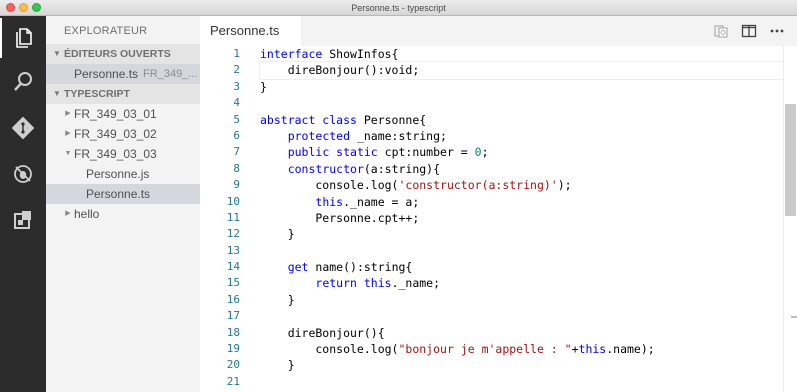 Image resolution: width=797 pixels, height=392 pixels. Describe the element at coordinates (233, 250) in the screenshot. I see `line-number: 13` at that location.